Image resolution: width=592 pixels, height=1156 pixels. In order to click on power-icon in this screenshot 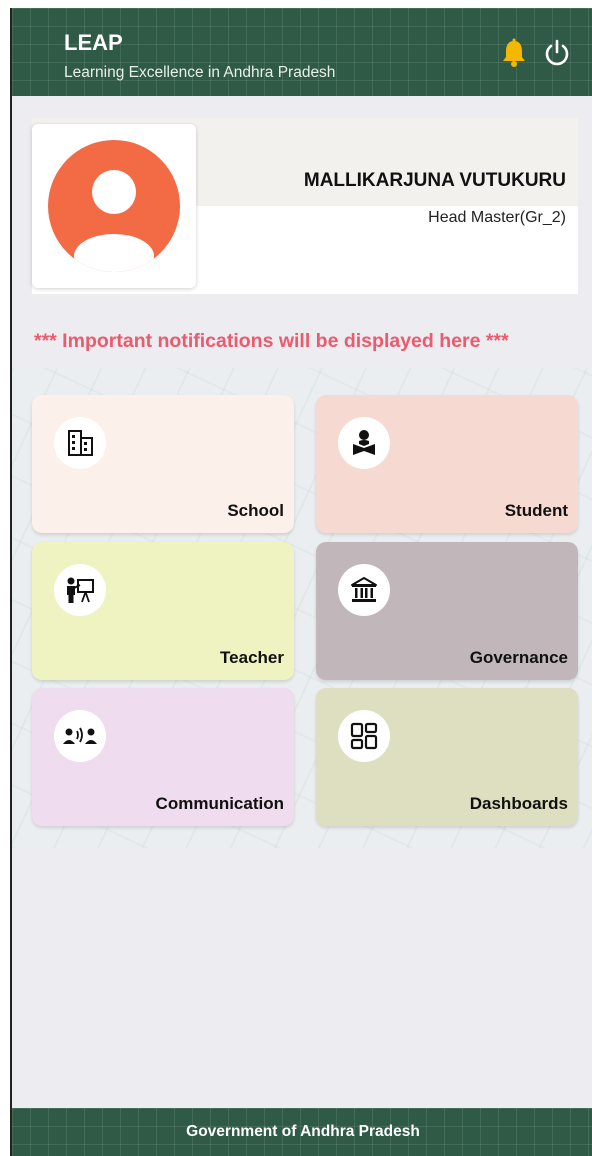, I will do `click(557, 53)`.